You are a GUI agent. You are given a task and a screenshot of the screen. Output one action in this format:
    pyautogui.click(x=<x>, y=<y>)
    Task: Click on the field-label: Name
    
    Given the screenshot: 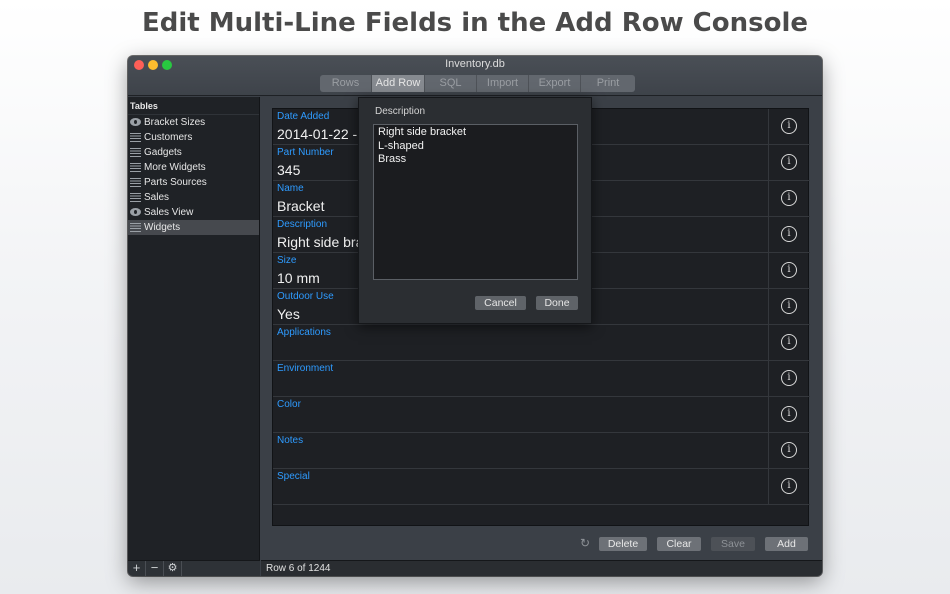 What is the action you would take?
    pyautogui.click(x=290, y=188)
    